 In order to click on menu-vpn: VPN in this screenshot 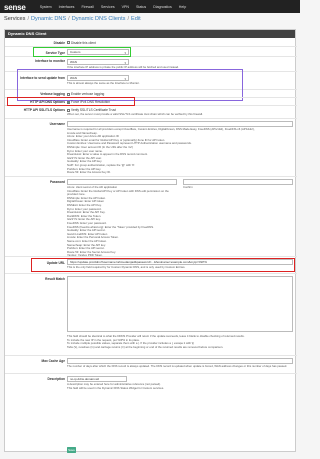, I will do `click(125, 7)`.